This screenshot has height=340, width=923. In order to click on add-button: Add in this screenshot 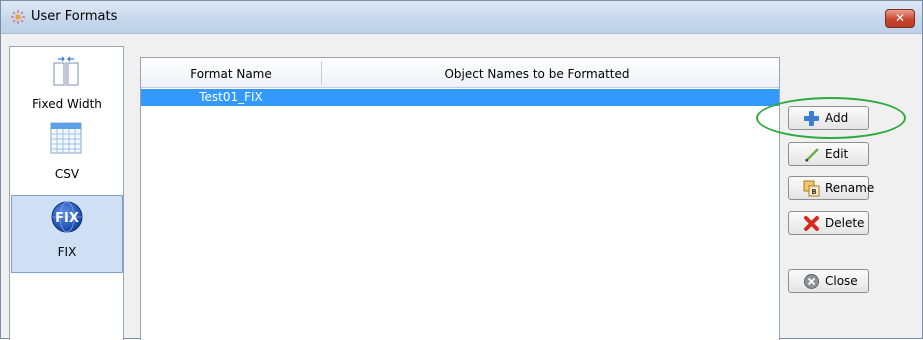, I will do `click(828, 118)`.